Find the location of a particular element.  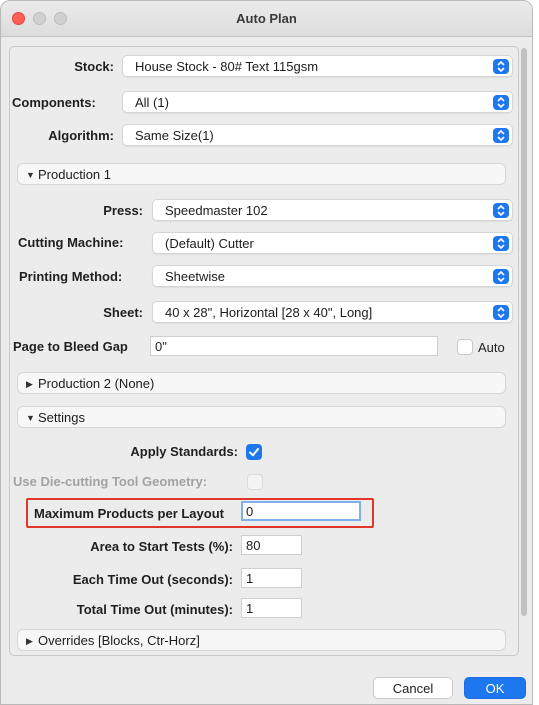

press-popup-arrows-icon is located at coordinates (501, 210).